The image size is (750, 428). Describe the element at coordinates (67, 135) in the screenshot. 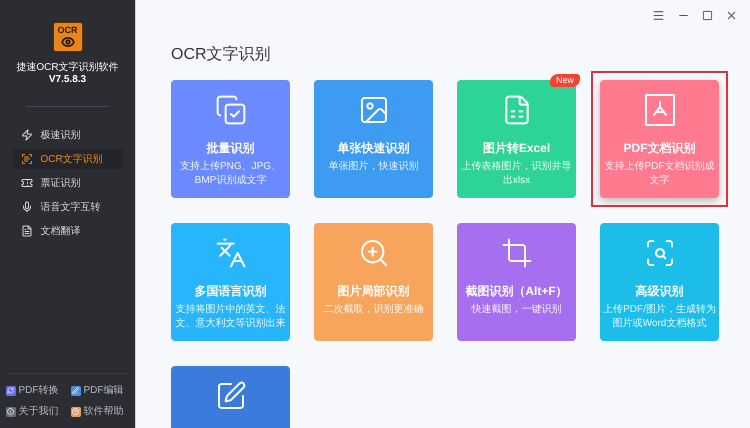

I see `sidebar-item: 极速识别` at that location.